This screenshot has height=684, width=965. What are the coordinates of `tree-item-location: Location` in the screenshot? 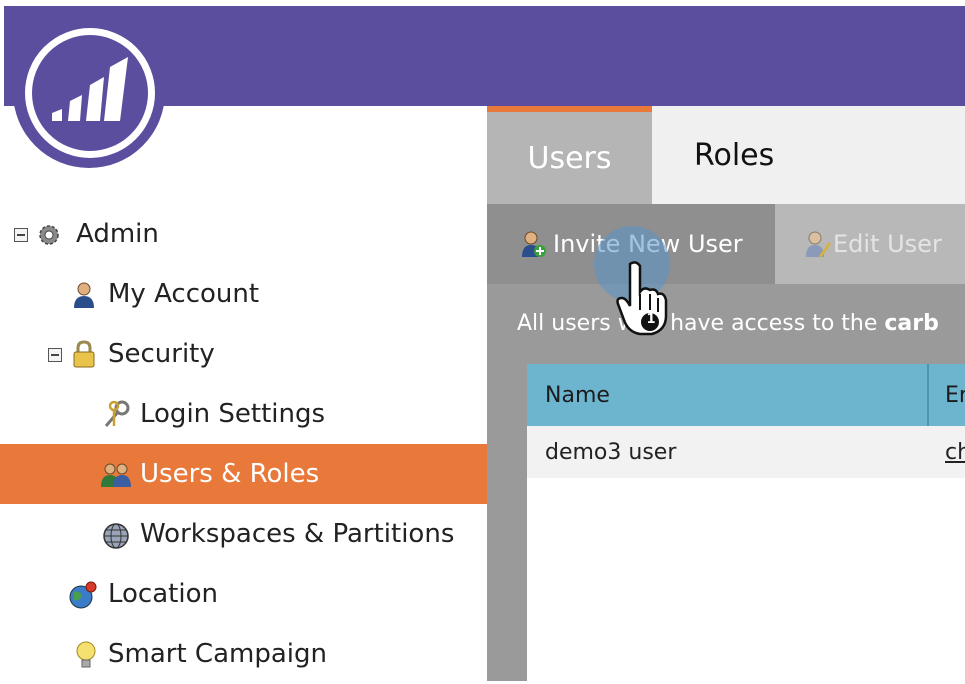 It's located at (243, 594).